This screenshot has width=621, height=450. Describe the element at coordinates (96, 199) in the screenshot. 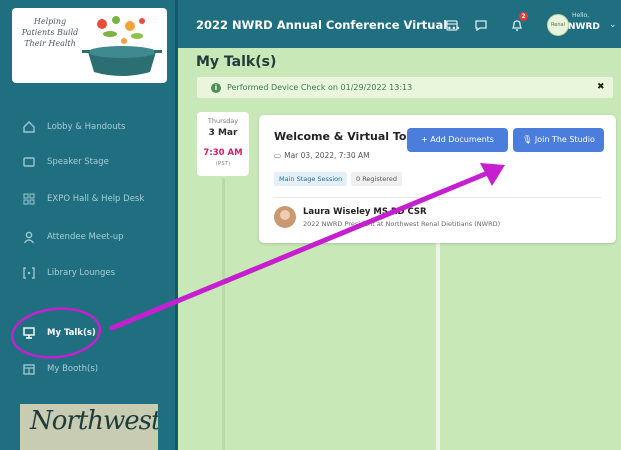

I see `sidebar-item-label: EXPO Hall & Help Desk` at that location.